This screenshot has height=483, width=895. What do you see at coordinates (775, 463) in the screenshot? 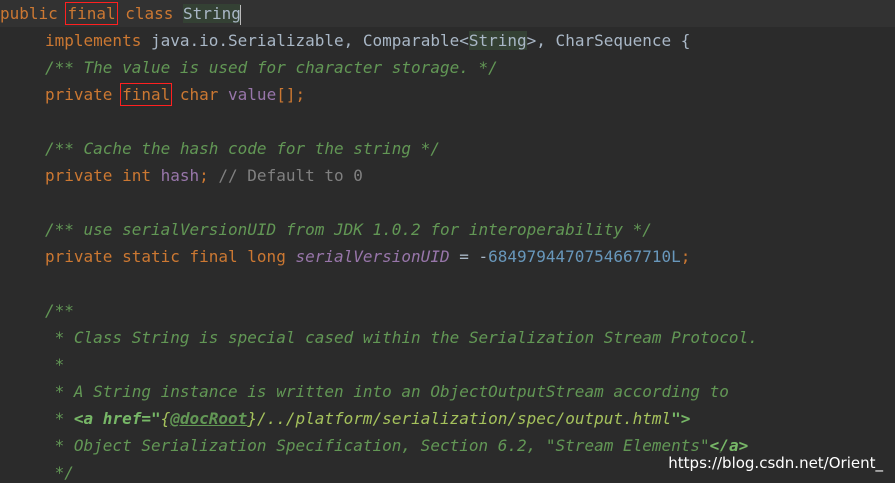
I see `watermark-url: https://blog.csdn.net/Orient_` at bounding box center [775, 463].